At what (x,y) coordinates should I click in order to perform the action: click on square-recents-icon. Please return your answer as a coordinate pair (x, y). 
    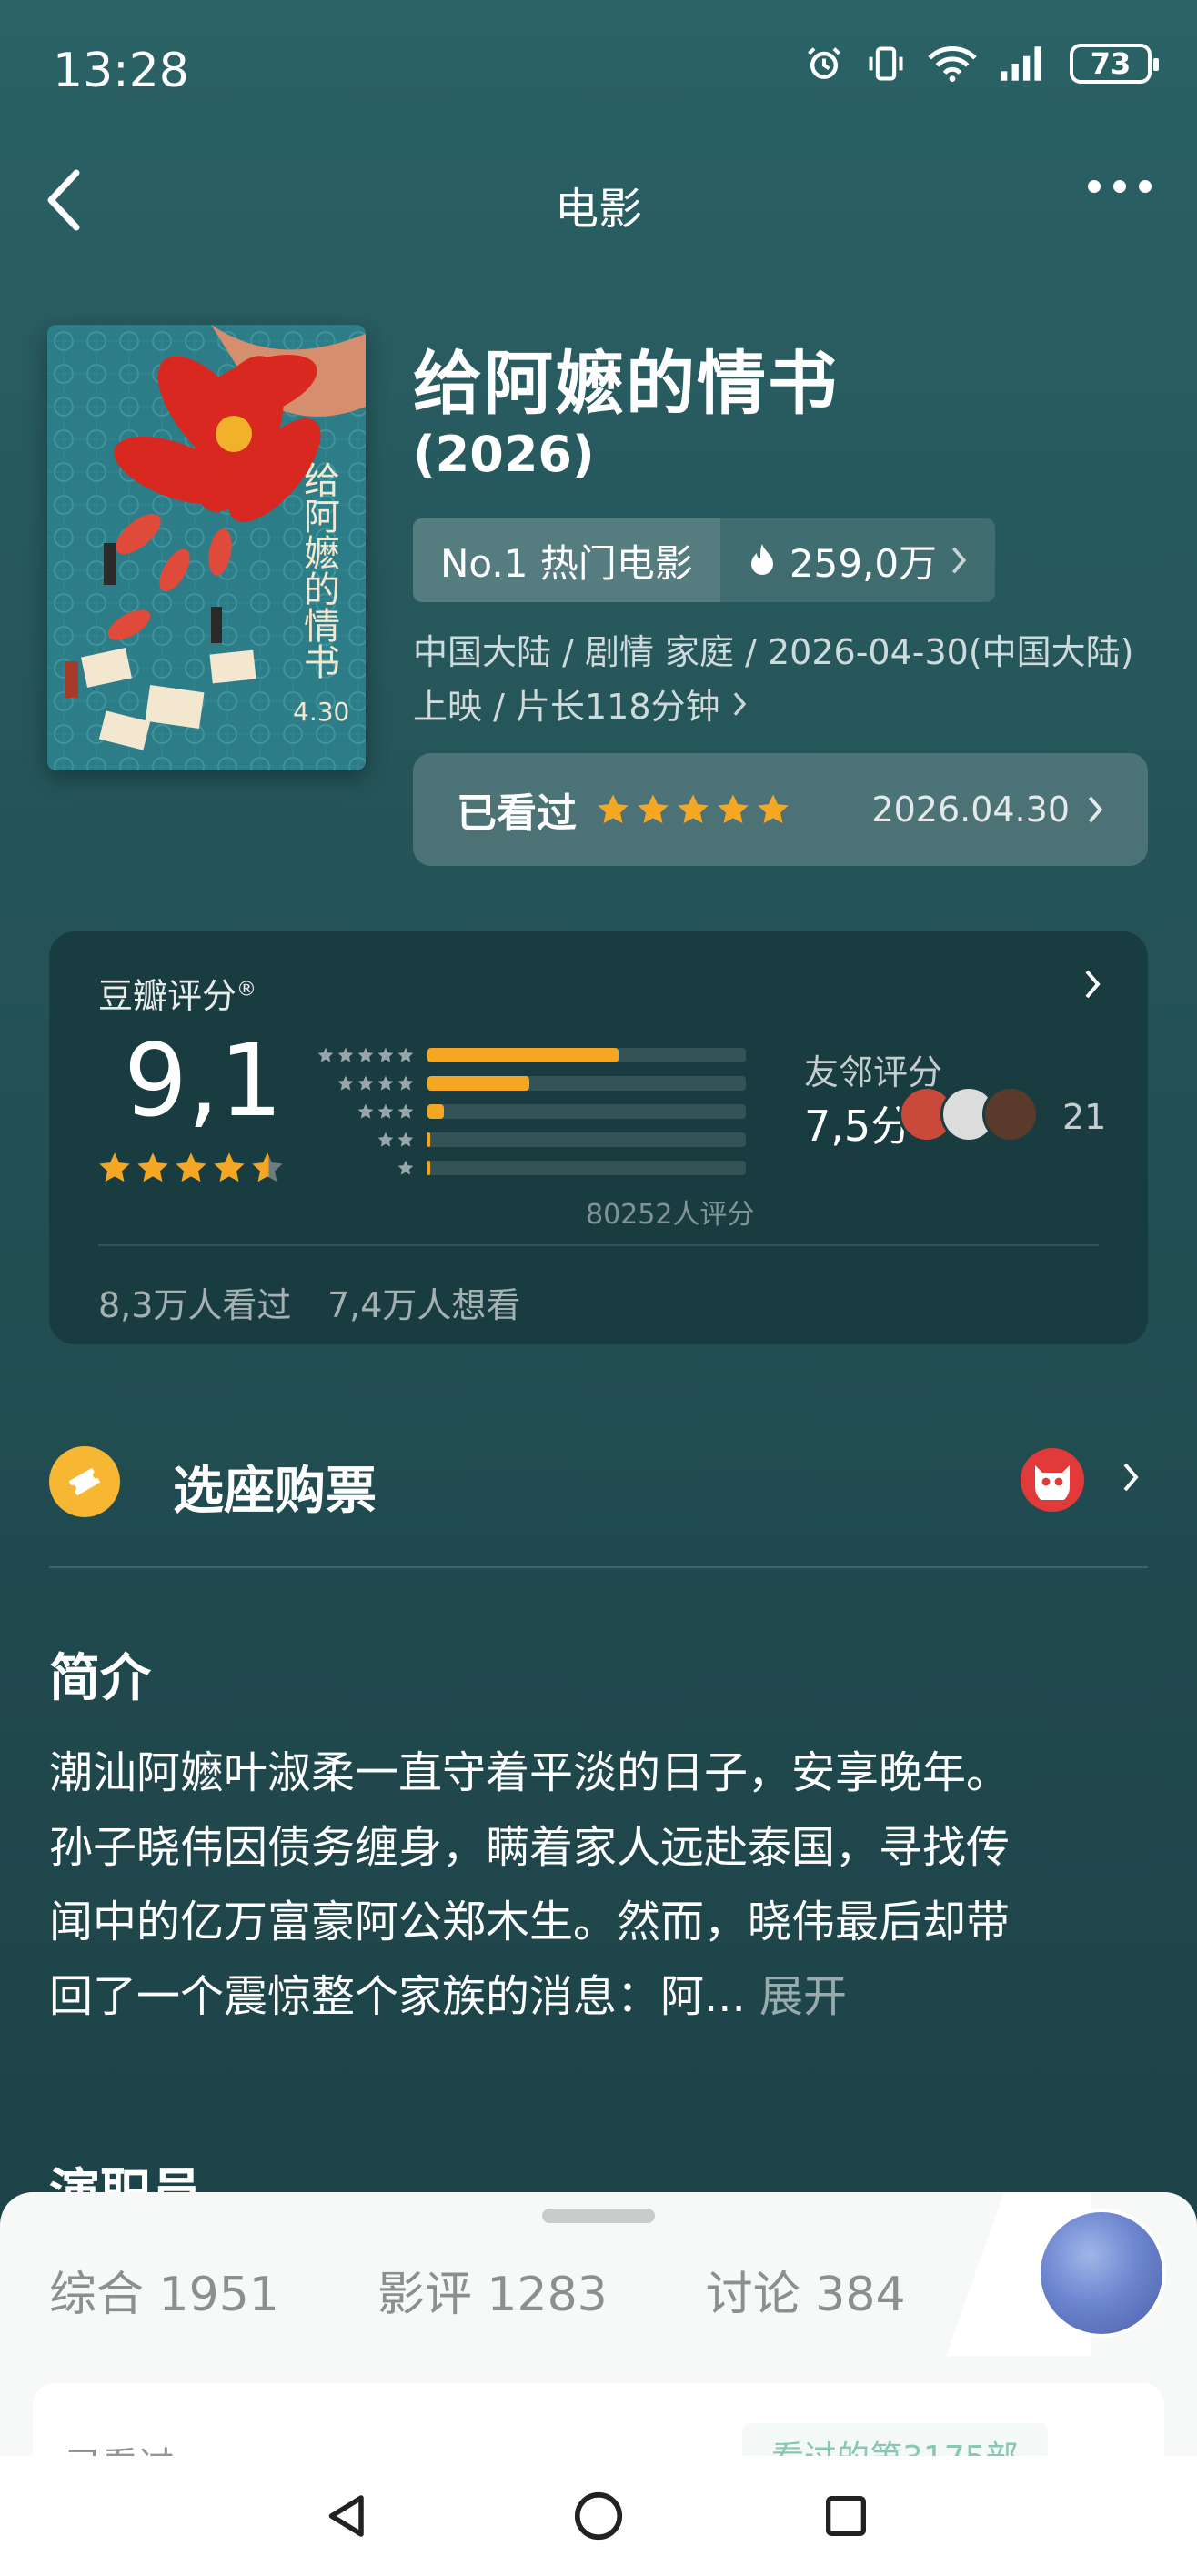
    Looking at the image, I should click on (846, 2516).